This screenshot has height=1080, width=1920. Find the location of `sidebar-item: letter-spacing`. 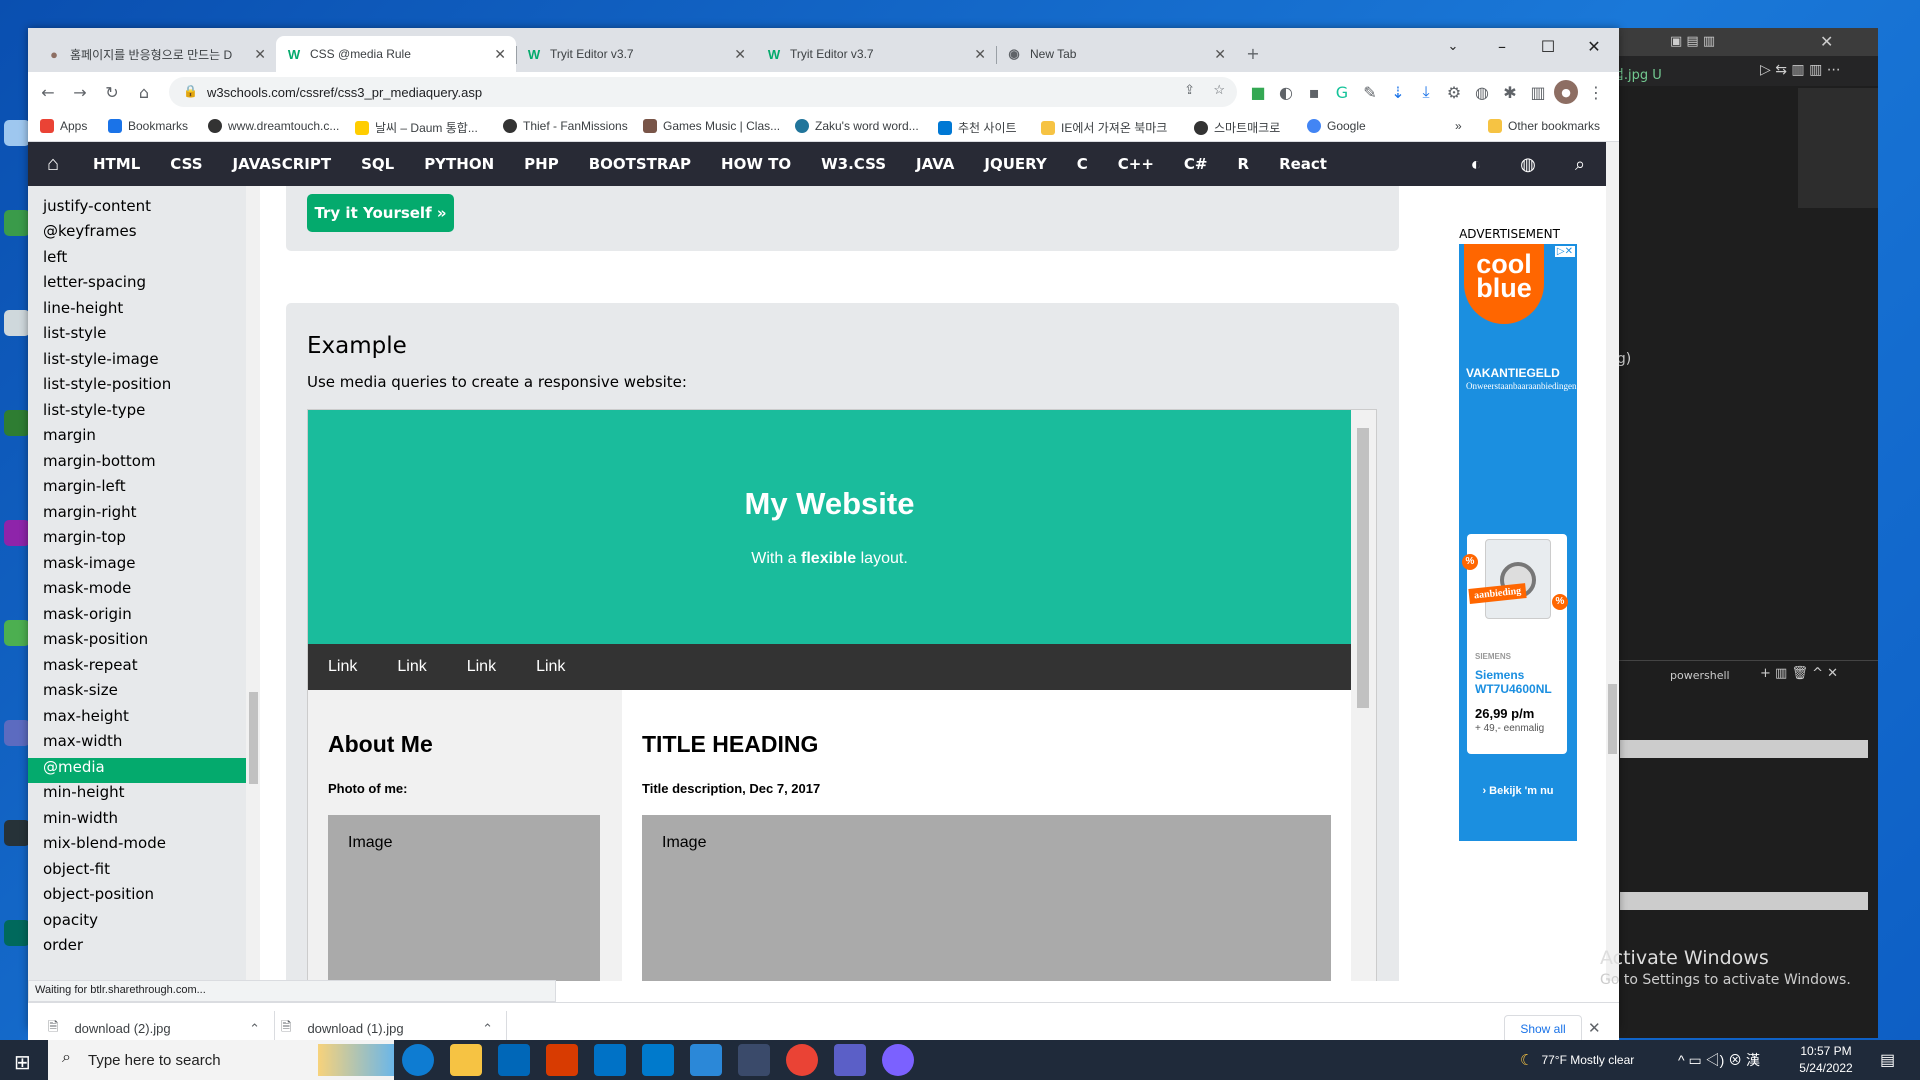

sidebar-item: letter-spacing is located at coordinates (137, 286).